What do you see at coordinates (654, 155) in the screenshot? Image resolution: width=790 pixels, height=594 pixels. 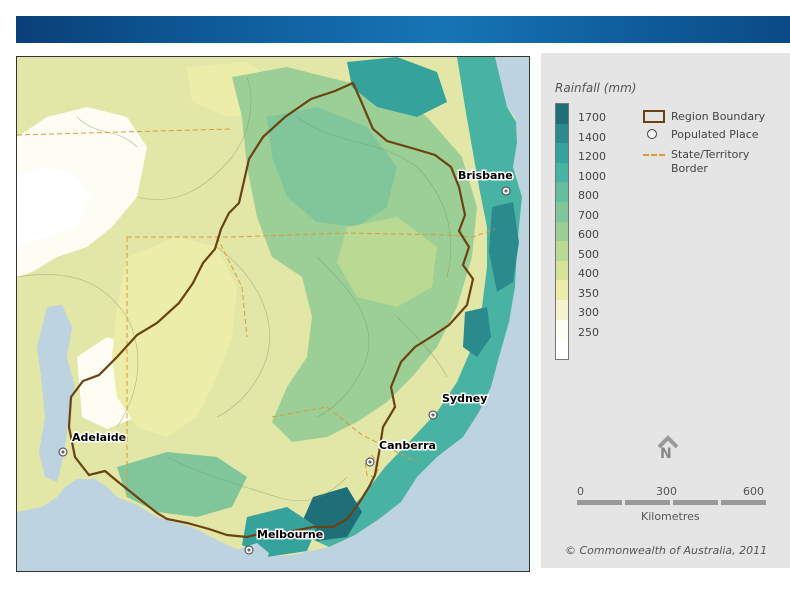 I see `state-border-swatch` at bounding box center [654, 155].